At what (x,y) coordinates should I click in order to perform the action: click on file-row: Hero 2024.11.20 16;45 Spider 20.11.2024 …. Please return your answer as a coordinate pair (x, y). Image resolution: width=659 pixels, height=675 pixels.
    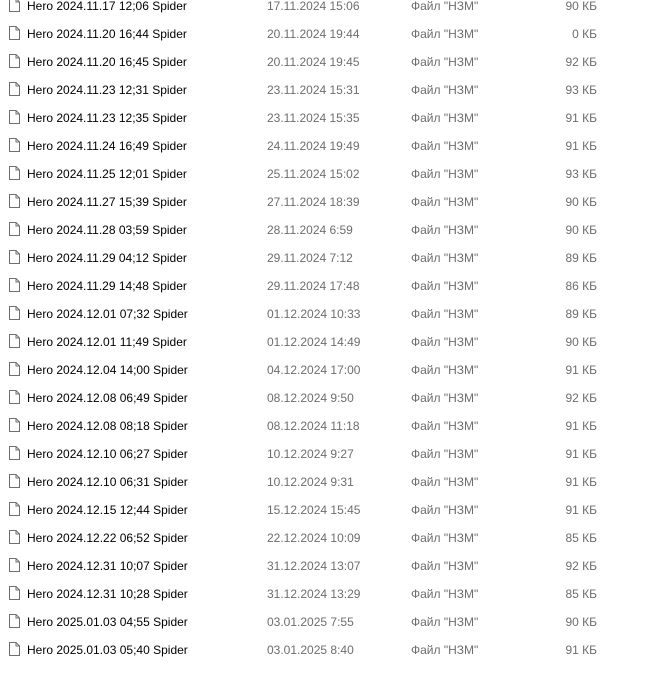
    Looking at the image, I should click on (329, 62).